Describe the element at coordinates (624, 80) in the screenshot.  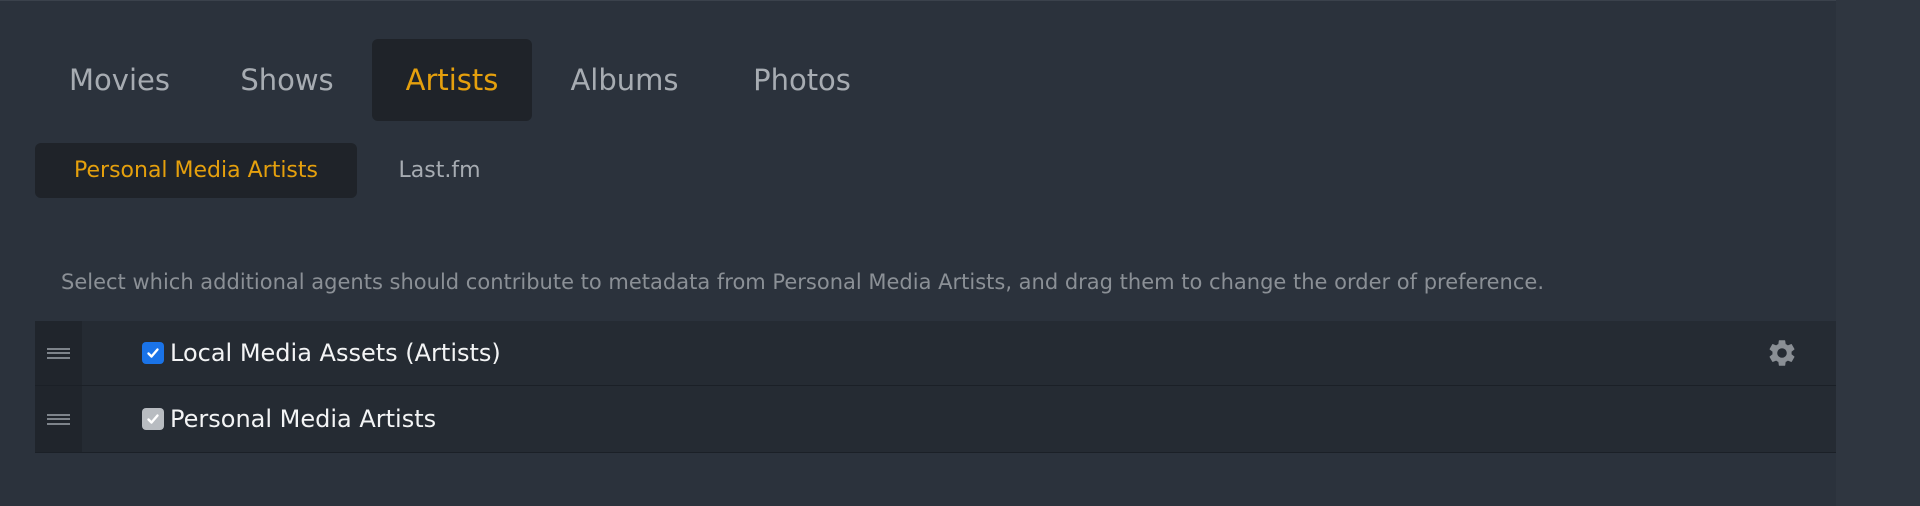
I see `tab-albums: Albums` at that location.